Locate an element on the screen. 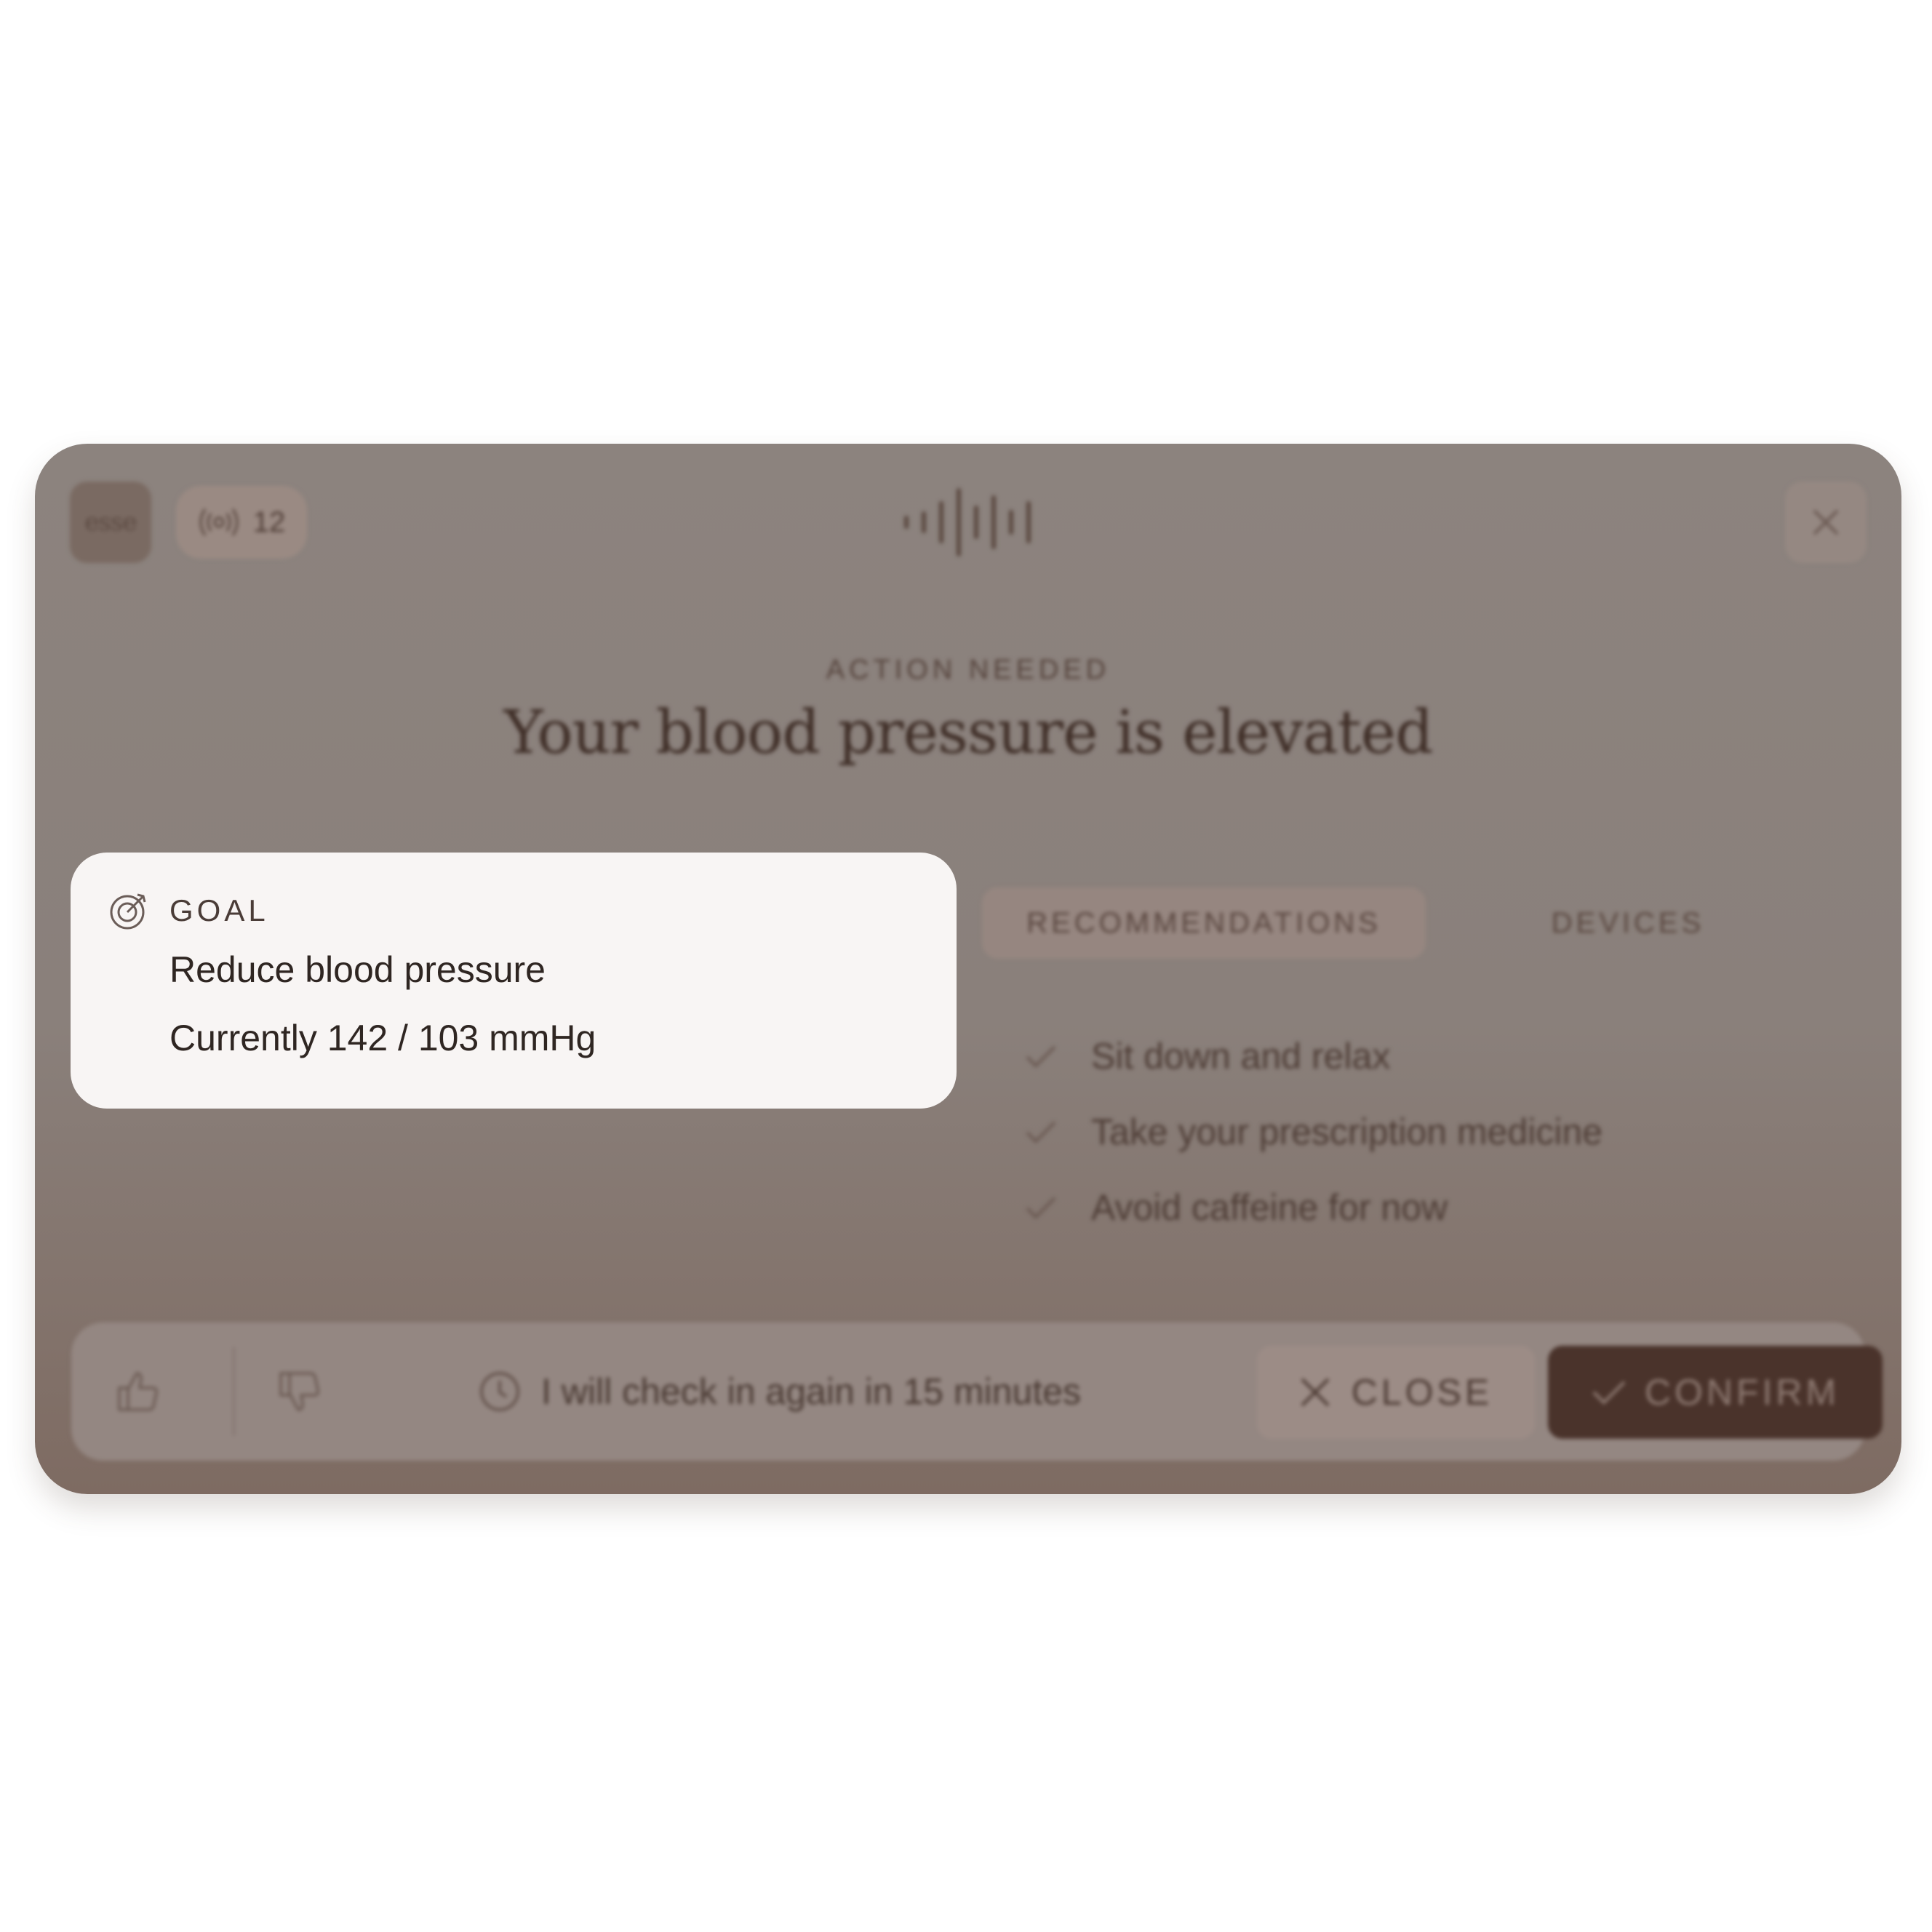 The image size is (1932, 1932). broadcast-icon is located at coordinates (219, 522).